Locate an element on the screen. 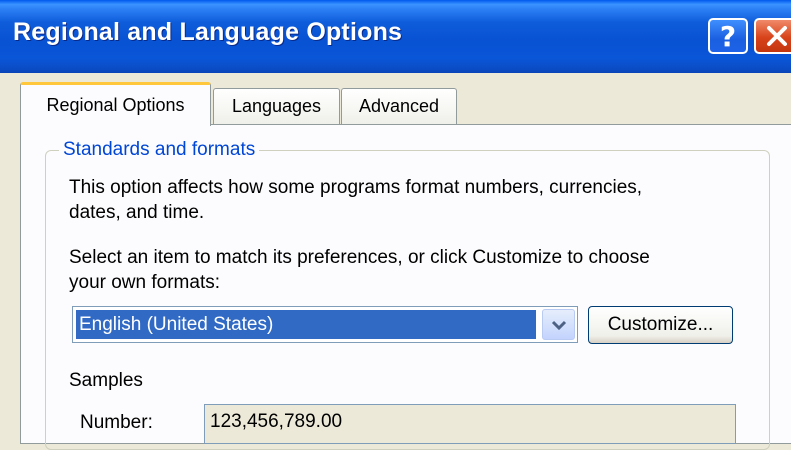 The height and width of the screenshot is (450, 791). help-button: ? is located at coordinates (728, 36).